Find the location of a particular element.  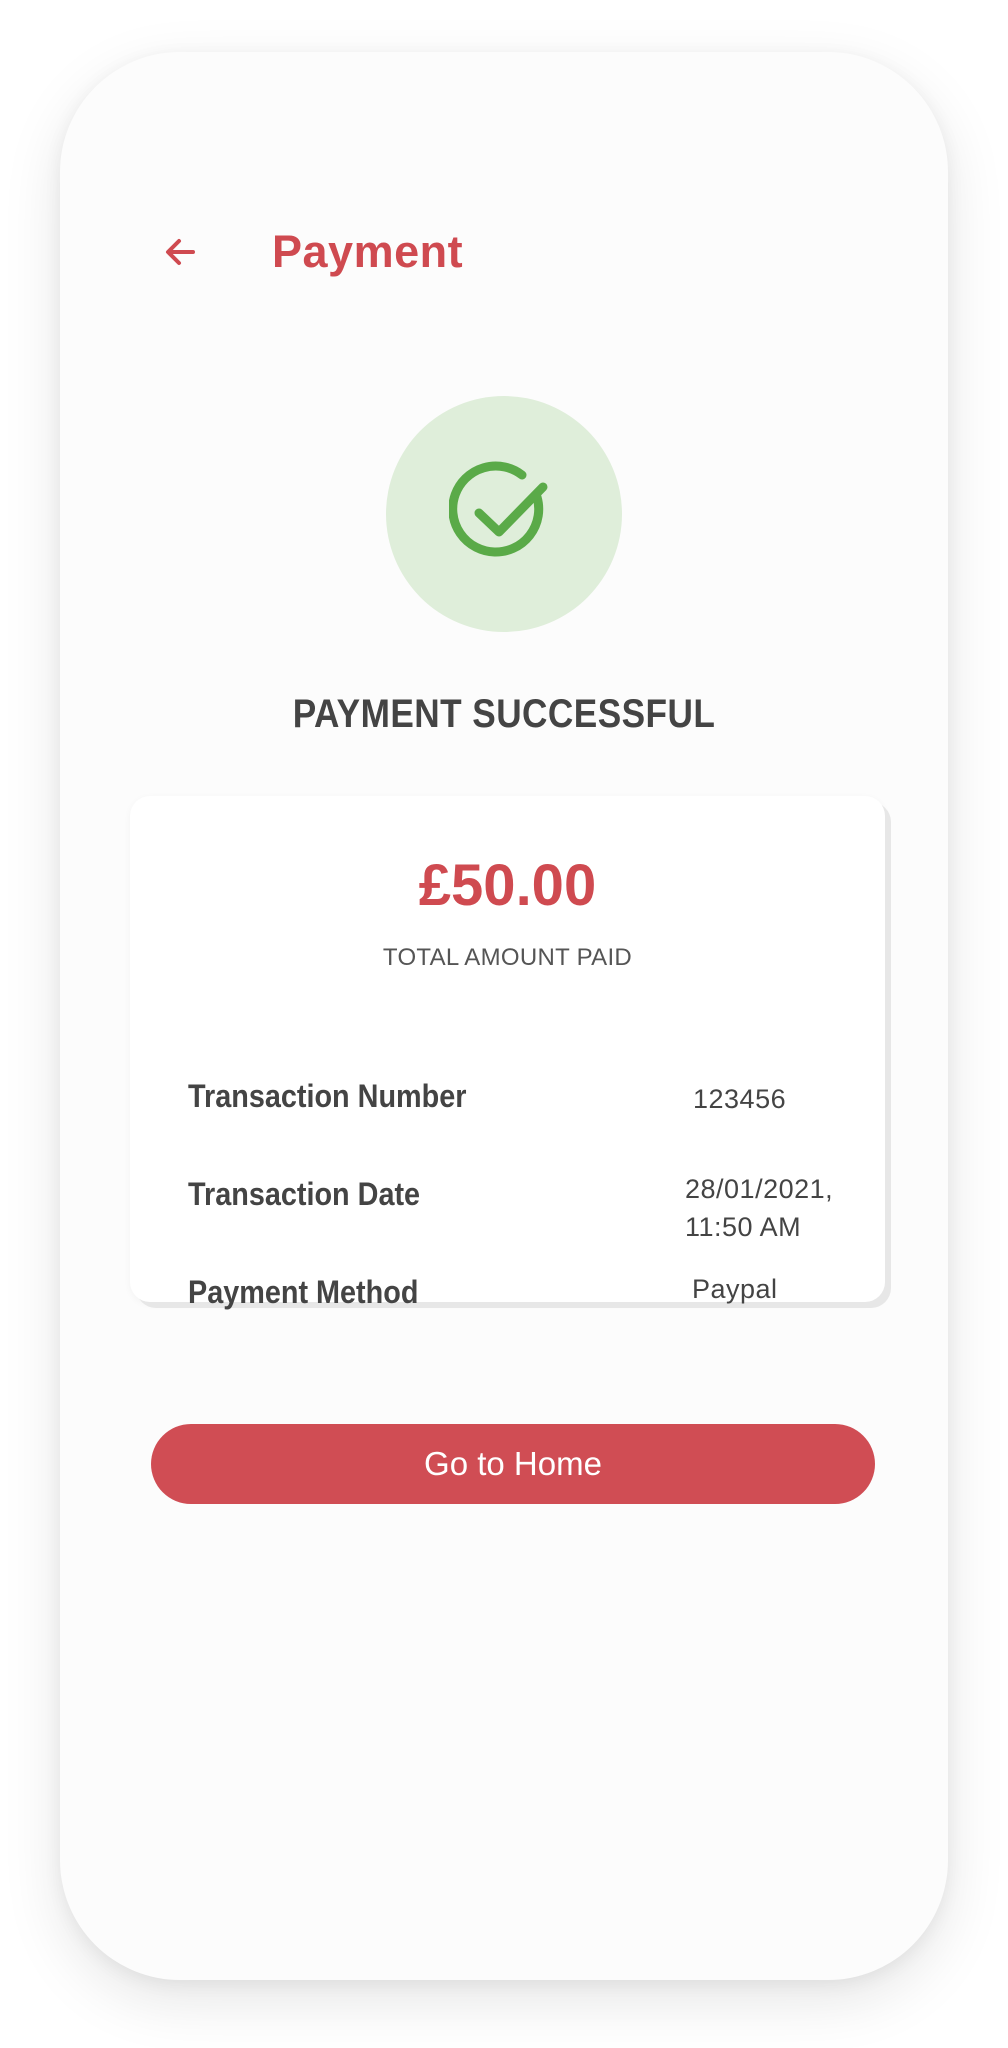

transaction-time-line: 11:50 AM is located at coordinates (743, 1227).